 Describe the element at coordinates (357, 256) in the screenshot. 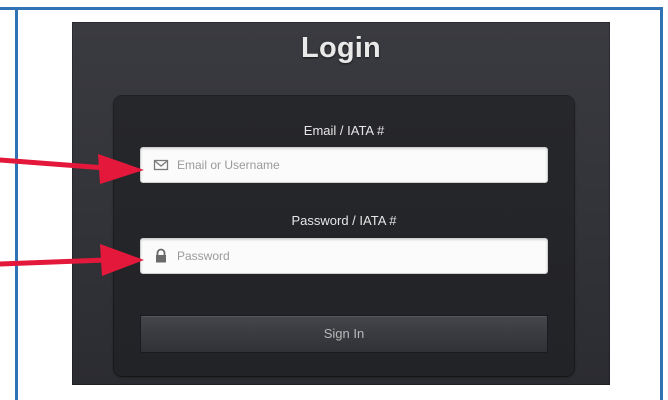

I see `password-input` at that location.